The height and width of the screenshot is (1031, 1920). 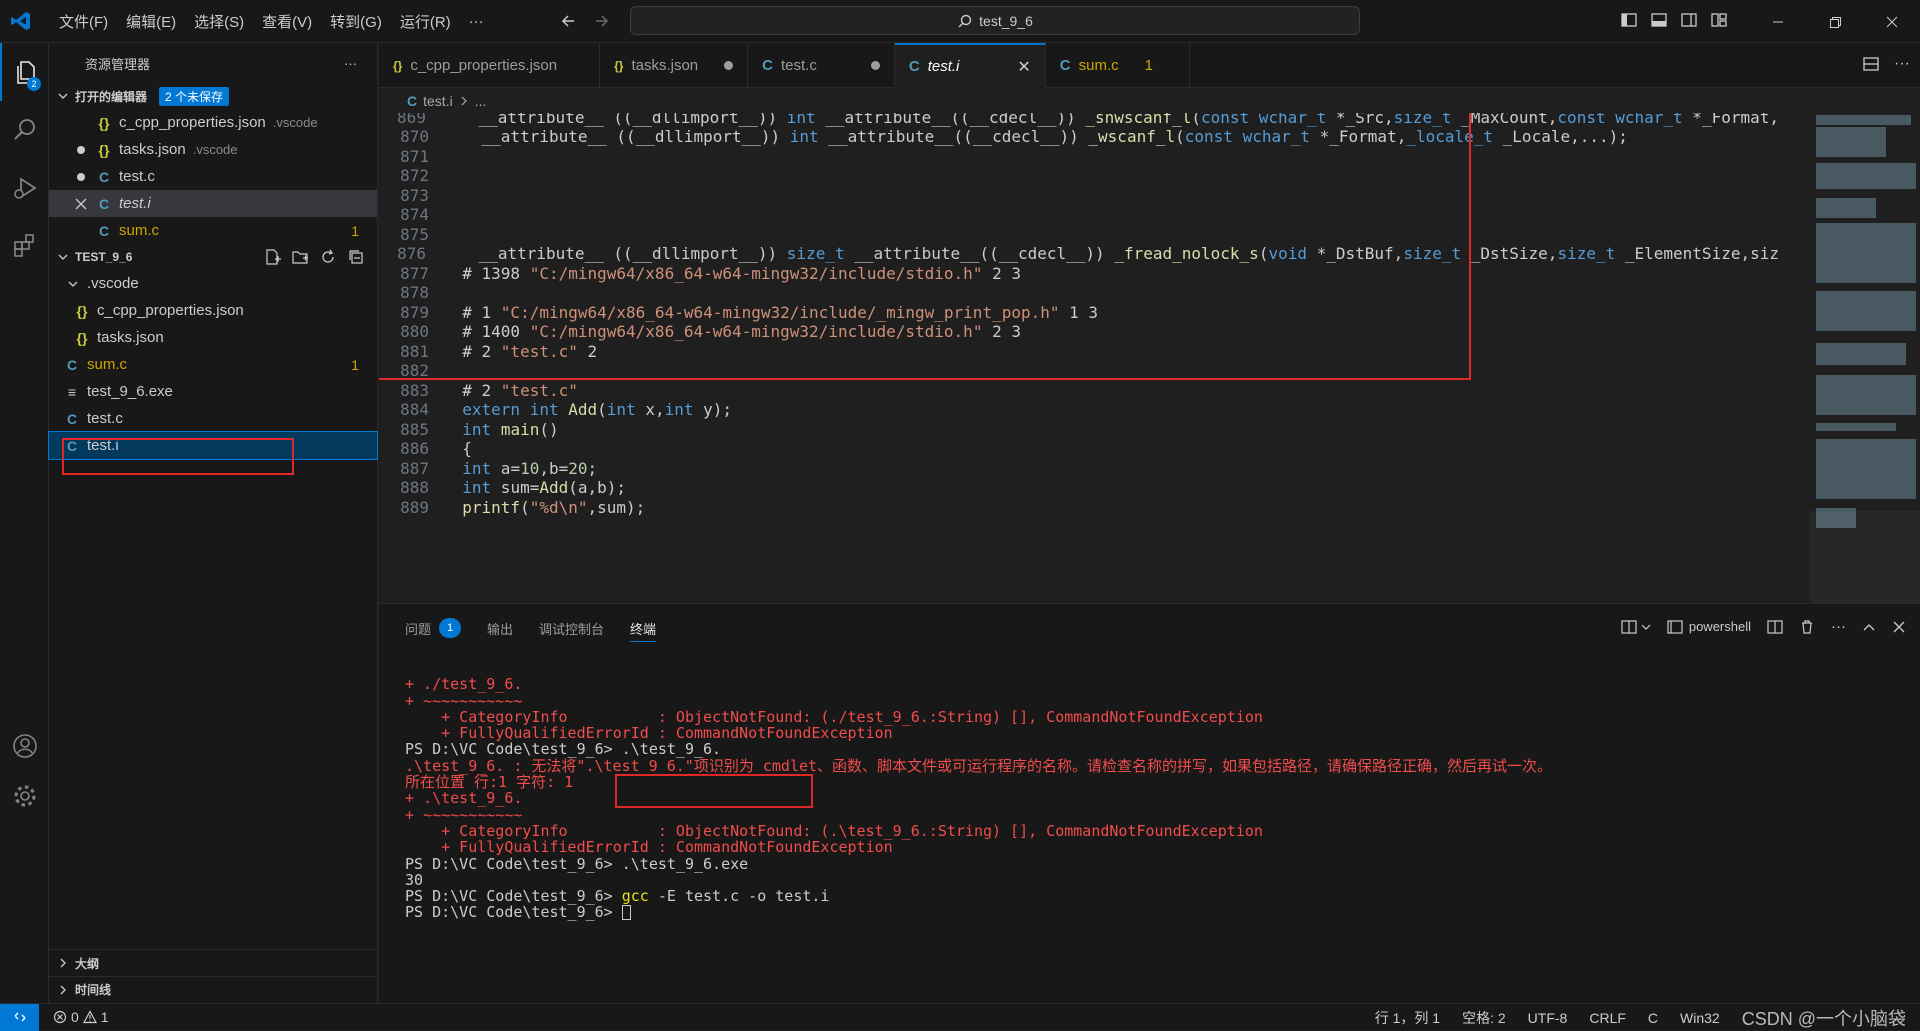 I want to click on open-editor-item: {} c_cpp_properties.json .vscode, so click(x=213, y=122).